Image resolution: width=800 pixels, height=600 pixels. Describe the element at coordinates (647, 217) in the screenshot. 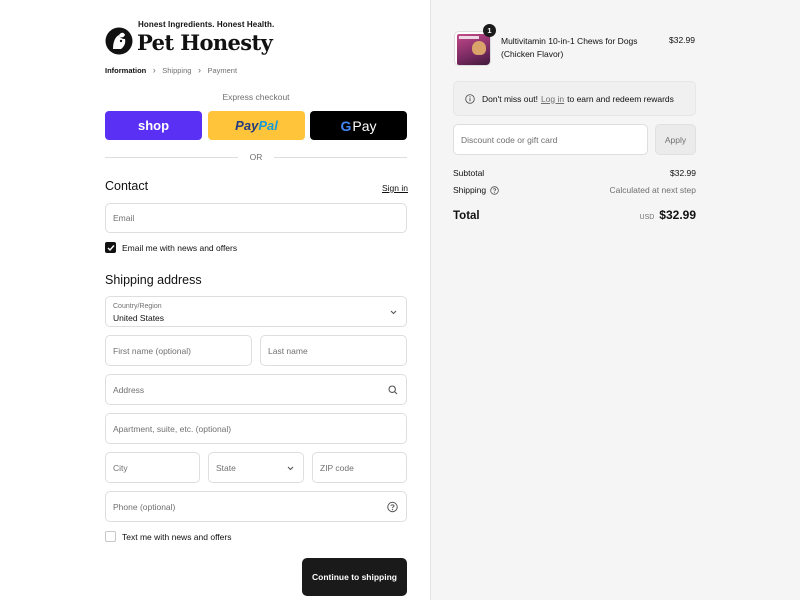

I see `currency-code: USD` at that location.